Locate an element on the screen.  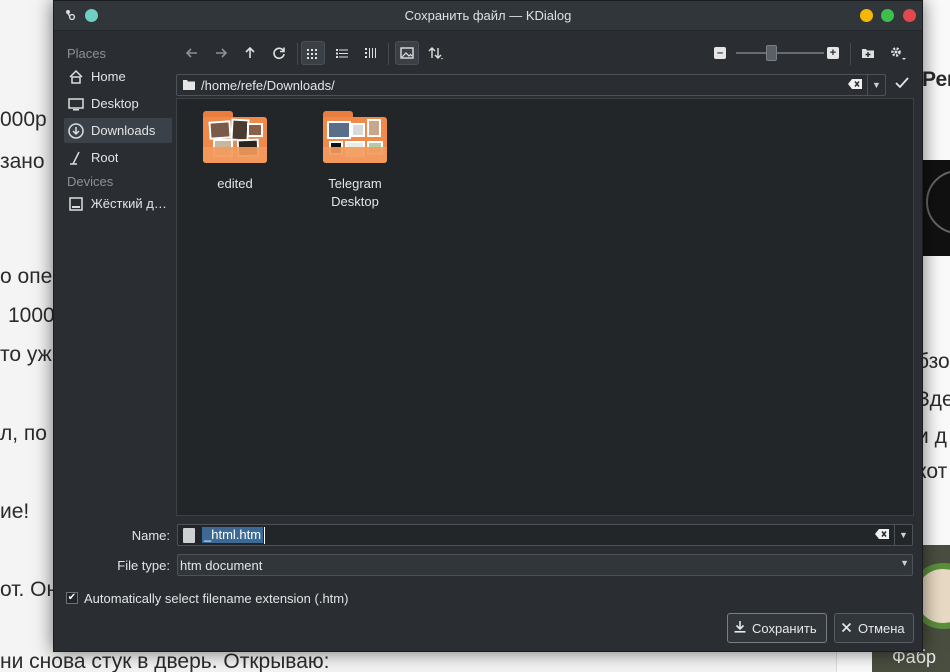
place-item-hard-drive: Жёсткий диск is located at coordinates (118, 203).